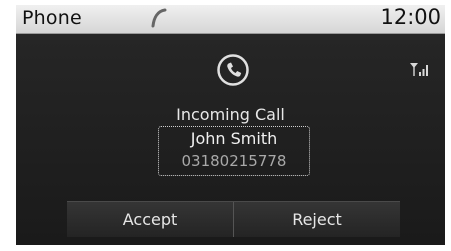  Describe the element at coordinates (150, 219) in the screenshot. I see `accept-button: Accept` at that location.